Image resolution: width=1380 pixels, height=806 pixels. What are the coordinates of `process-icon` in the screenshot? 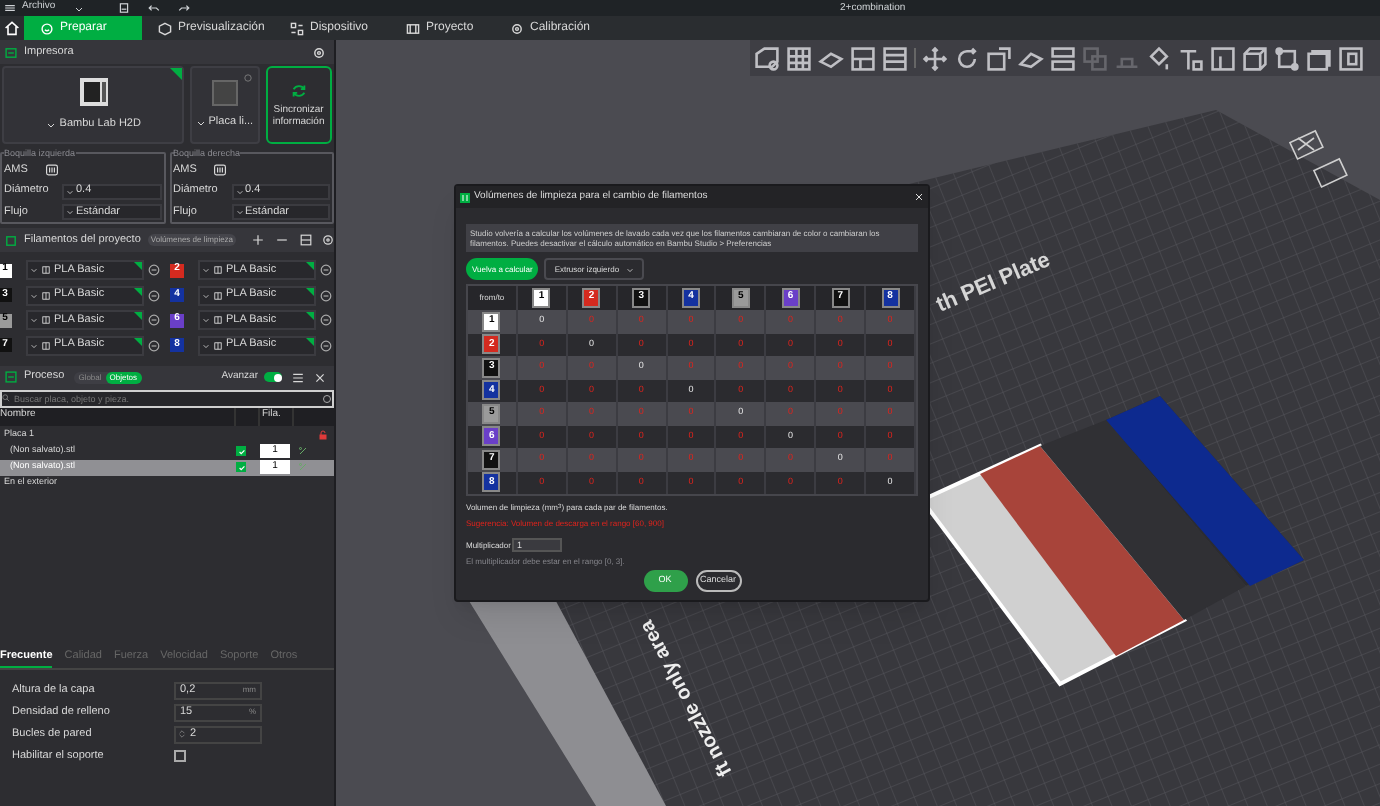 It's located at (11, 377).